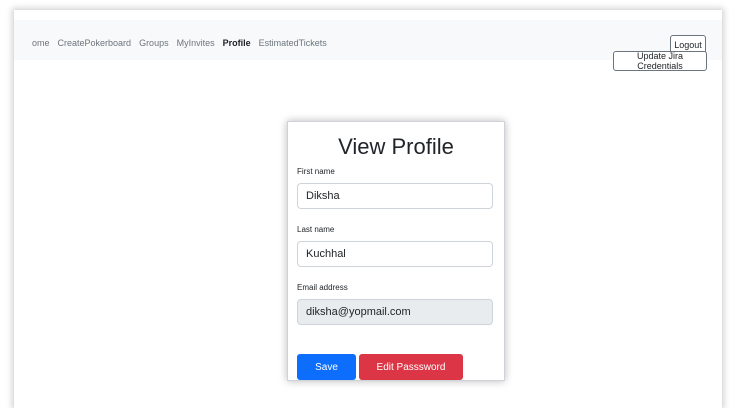 The height and width of the screenshot is (408, 730). I want to click on edit-password-button: Edit Passsword, so click(411, 367).